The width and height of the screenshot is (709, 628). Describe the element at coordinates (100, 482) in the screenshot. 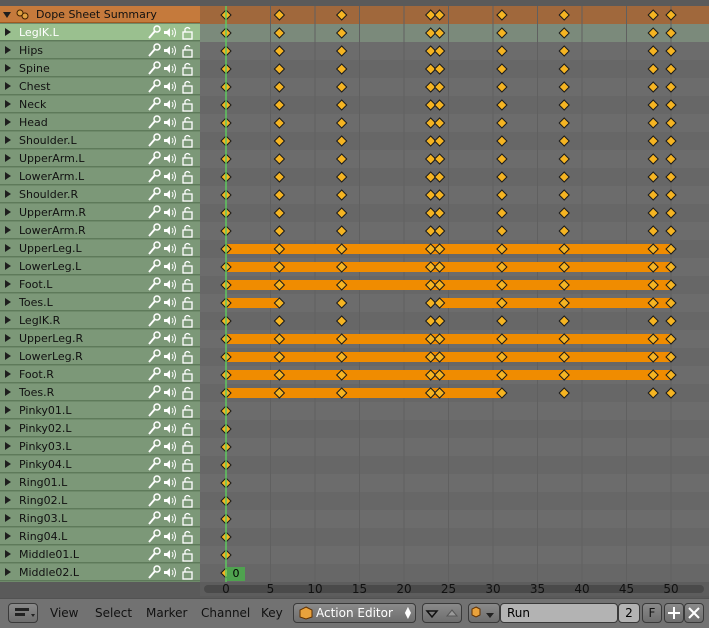

I see `channel-row: Ring01.L` at that location.